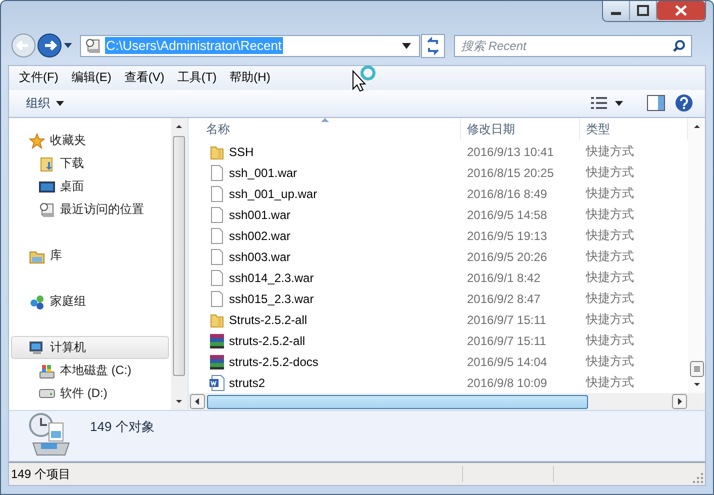  Describe the element at coordinates (573, 45) in the screenshot. I see `search-field: 搜索 Recent` at that location.